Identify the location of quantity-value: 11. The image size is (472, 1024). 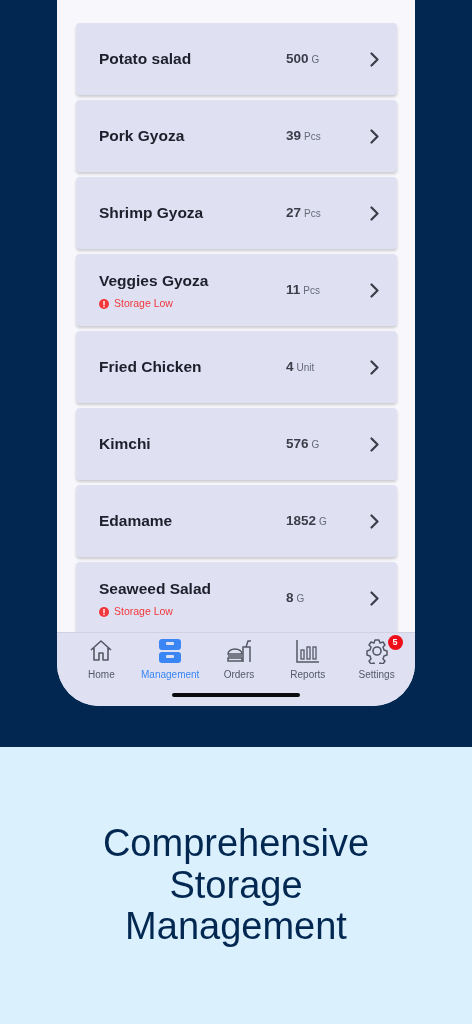
(293, 289).